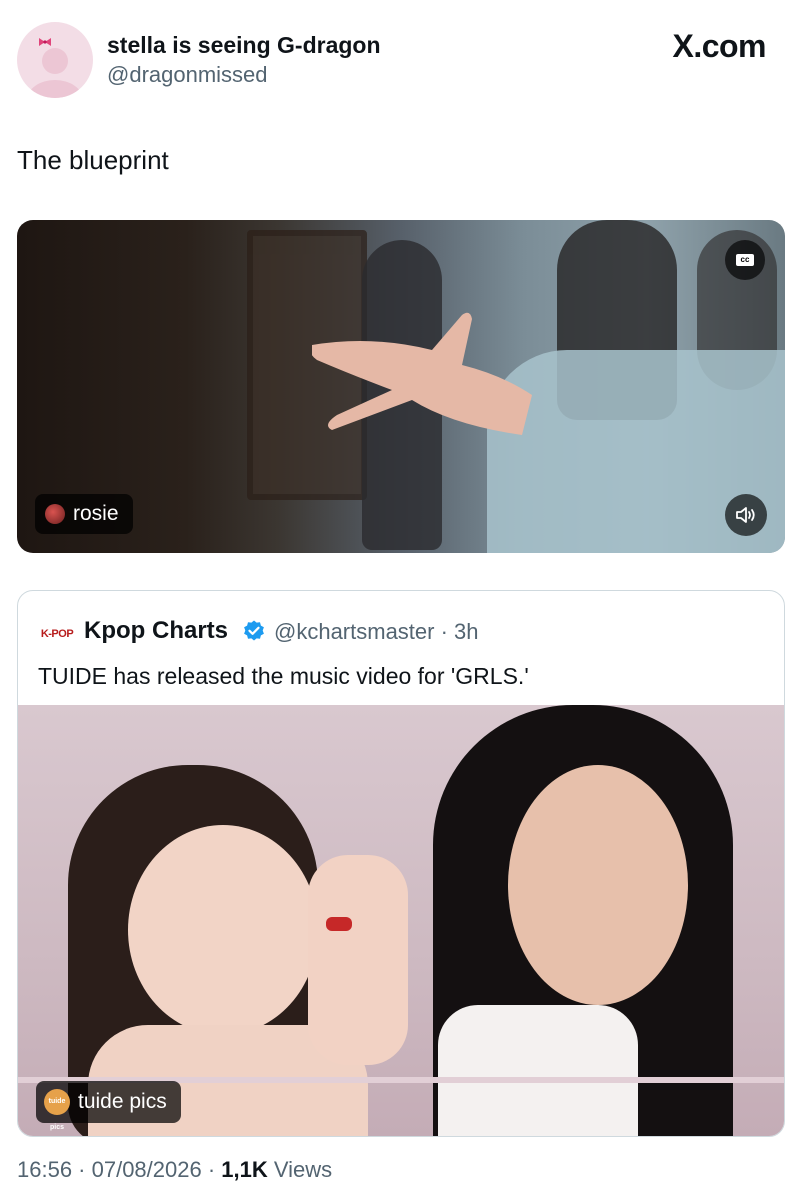 This screenshot has width=802, height=1200. Describe the element at coordinates (156, 631) in the screenshot. I see `quoted-author-name: Kpop Charts` at that location.